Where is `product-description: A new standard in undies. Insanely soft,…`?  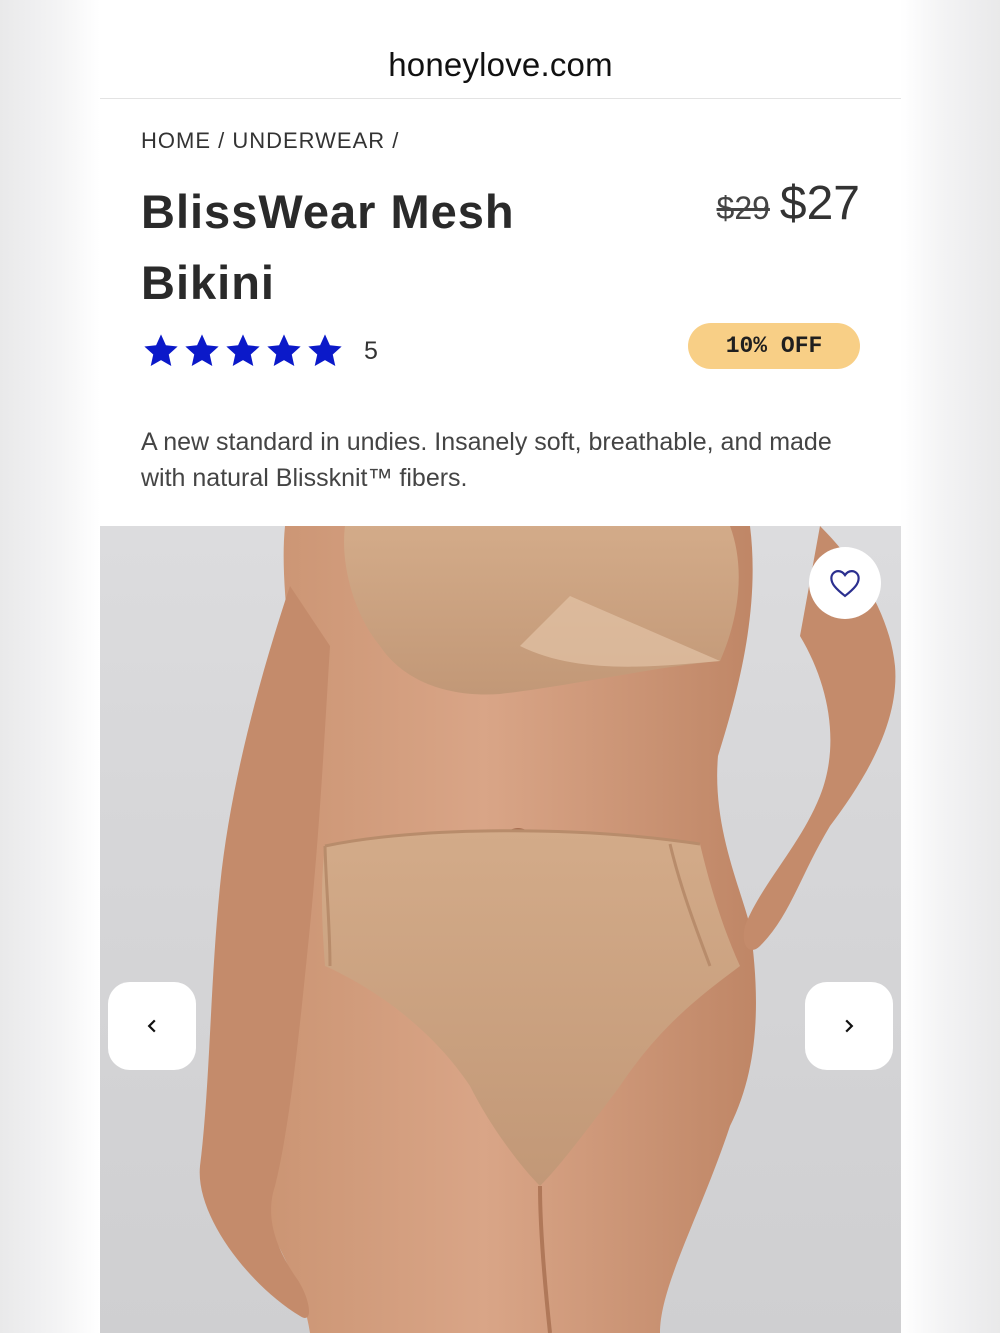 product-description: A new standard in undies. Insanely soft,… is located at coordinates (486, 460).